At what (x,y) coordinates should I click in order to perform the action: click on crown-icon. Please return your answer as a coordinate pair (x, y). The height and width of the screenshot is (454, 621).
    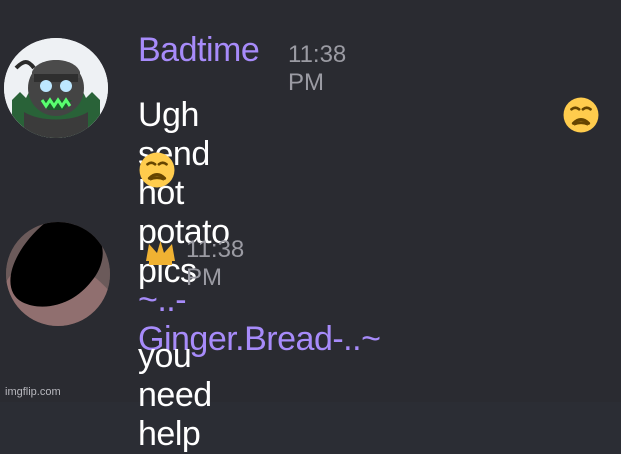
    Looking at the image, I should click on (160, 253).